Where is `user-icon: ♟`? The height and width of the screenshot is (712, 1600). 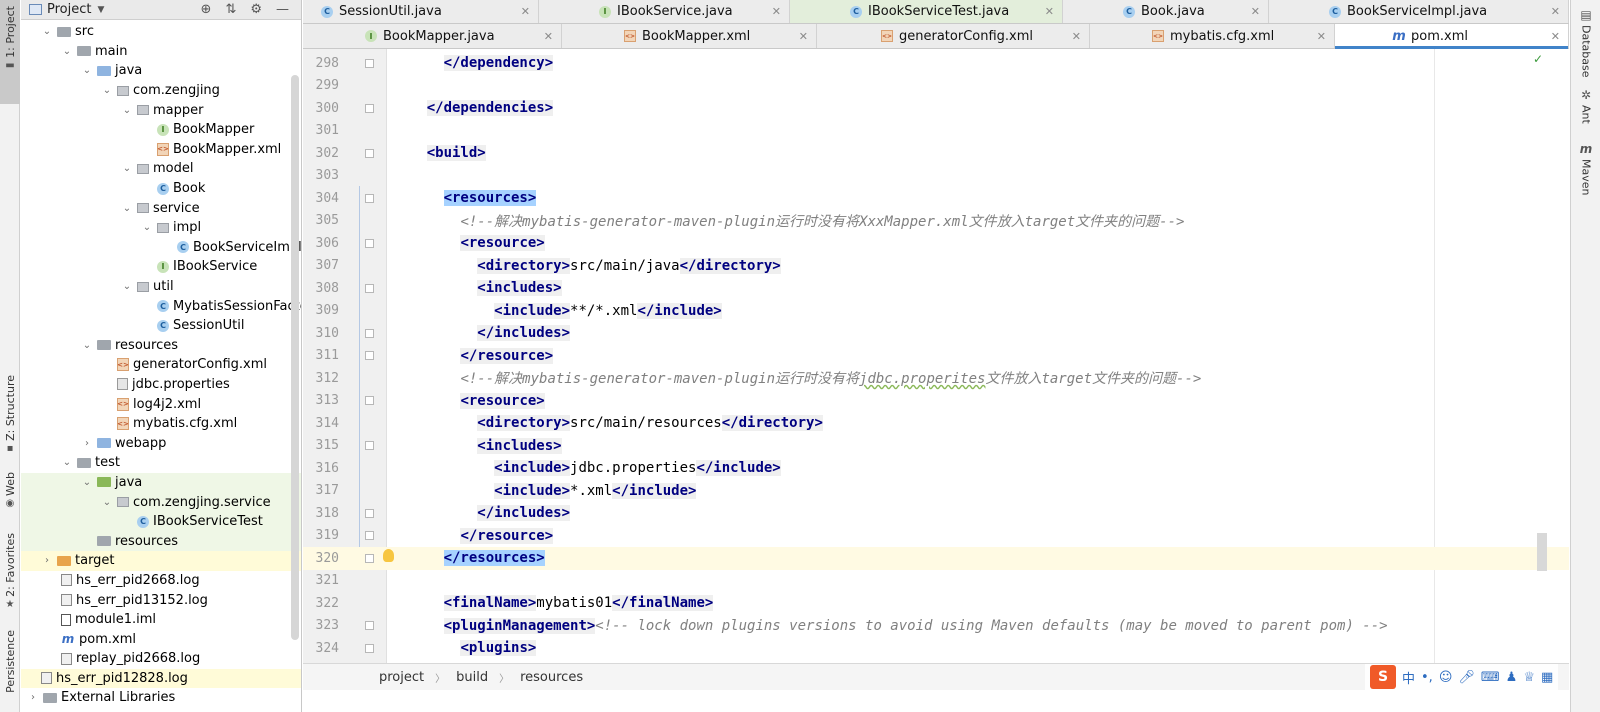
user-icon: ♟ is located at coordinates (1512, 677).